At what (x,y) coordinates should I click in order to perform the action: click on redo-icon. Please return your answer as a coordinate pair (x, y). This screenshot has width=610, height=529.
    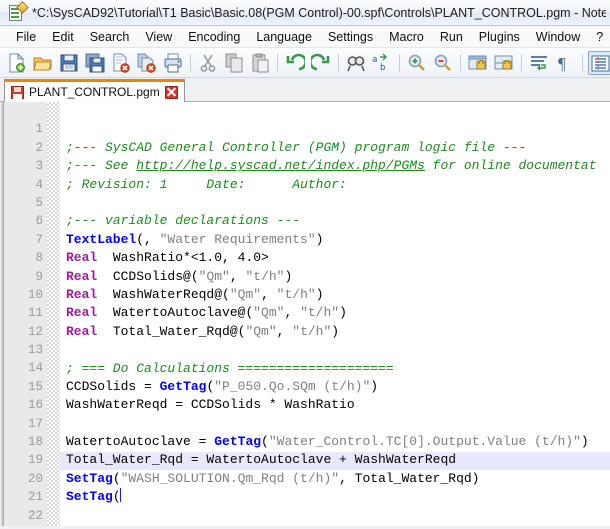
    Looking at the image, I should click on (321, 63).